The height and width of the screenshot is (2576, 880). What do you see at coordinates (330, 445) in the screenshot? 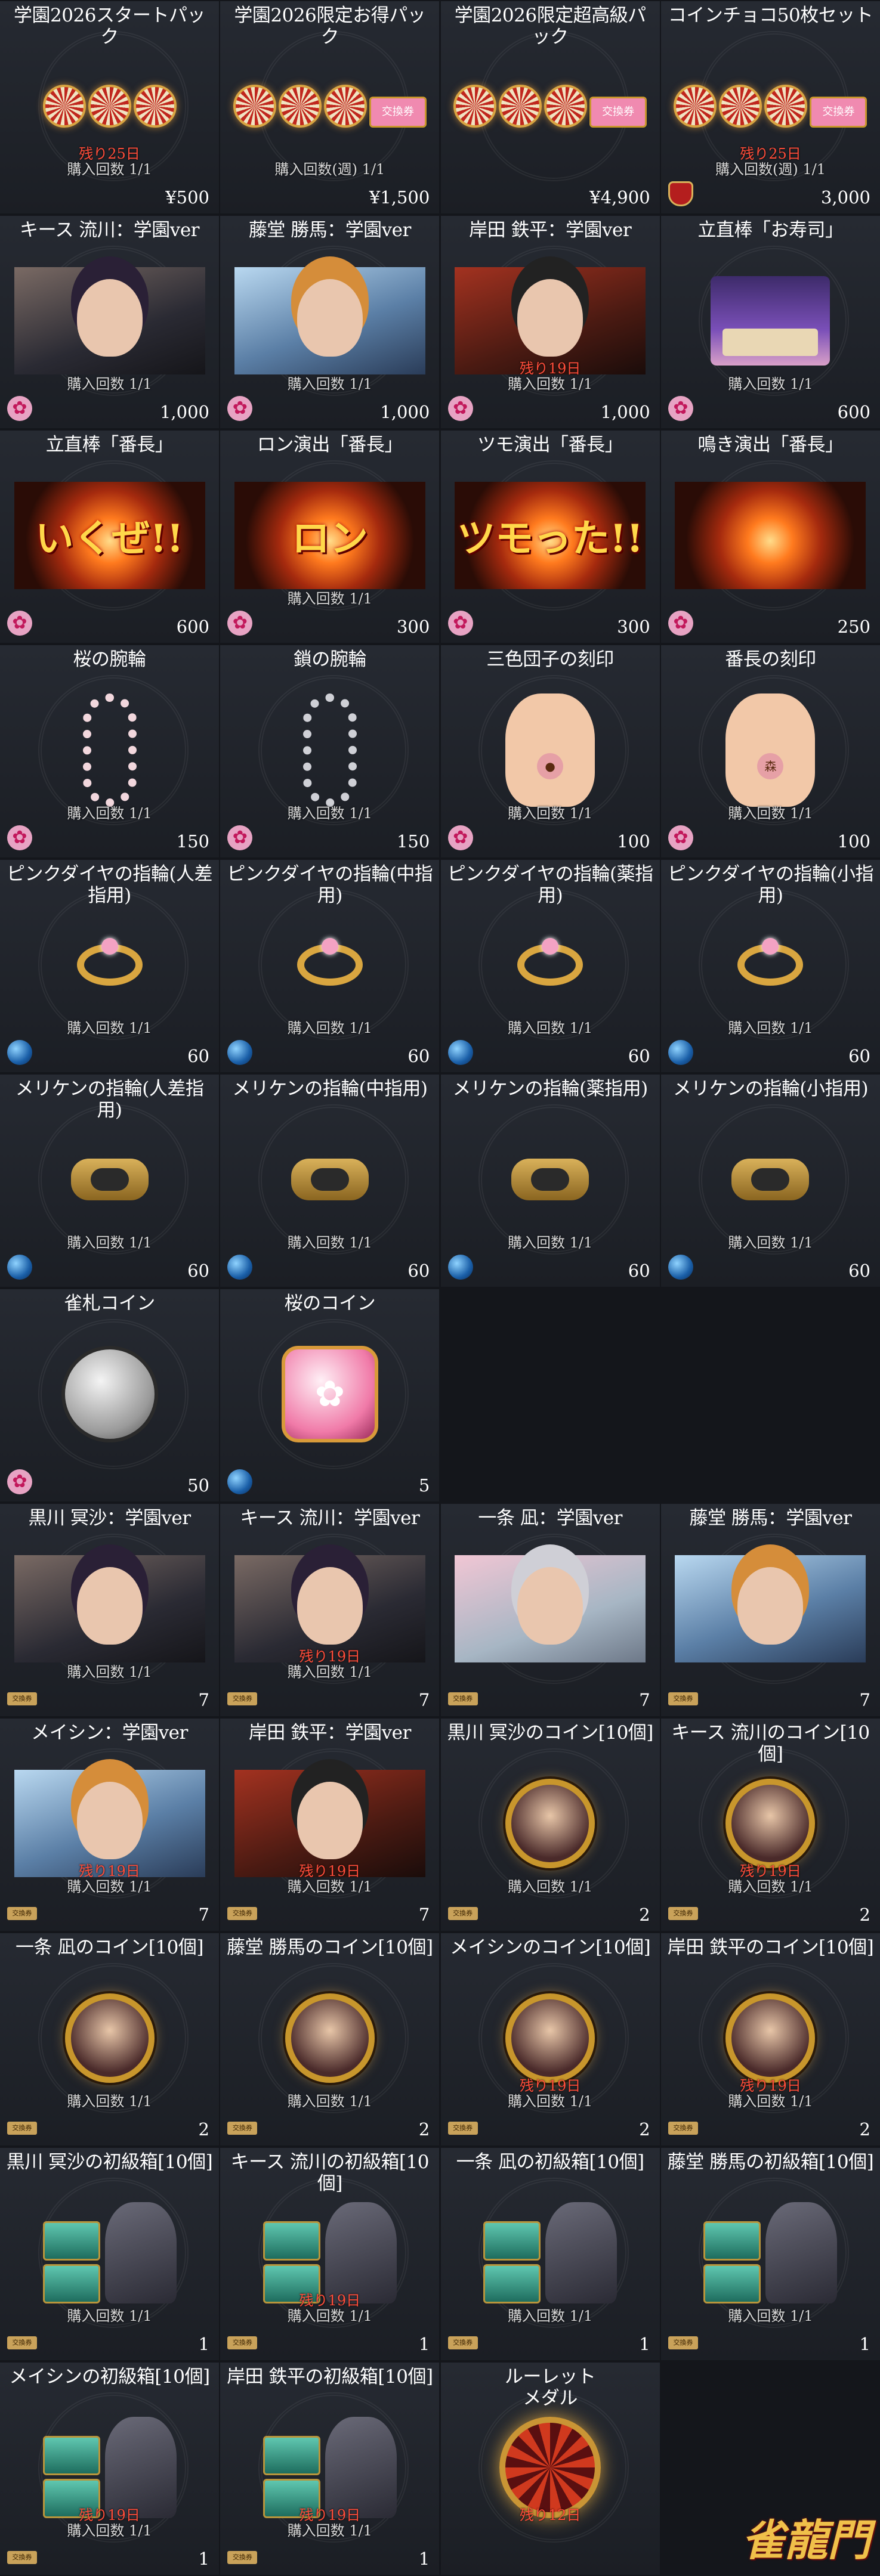
I see `item-title: ロン演出「番長」` at bounding box center [330, 445].